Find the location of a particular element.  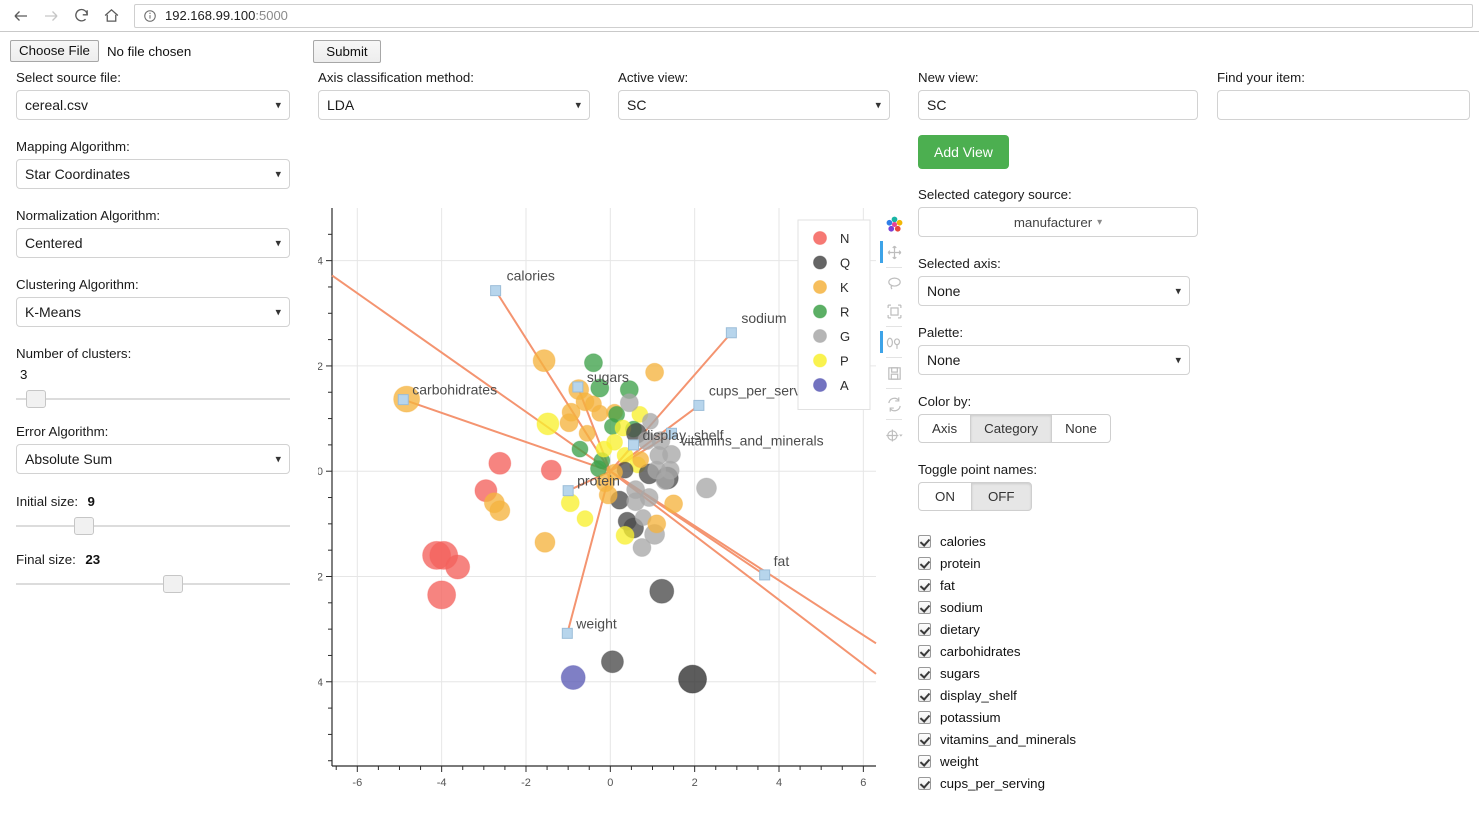

legend-label-G: G is located at coordinates (845, 336).